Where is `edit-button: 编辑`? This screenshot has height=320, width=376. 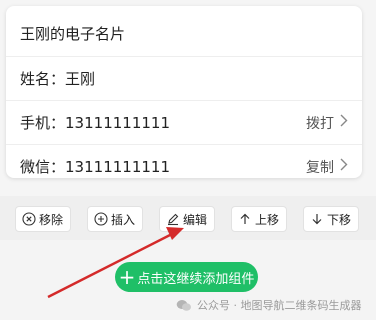
edit-button: 编辑 is located at coordinates (187, 219).